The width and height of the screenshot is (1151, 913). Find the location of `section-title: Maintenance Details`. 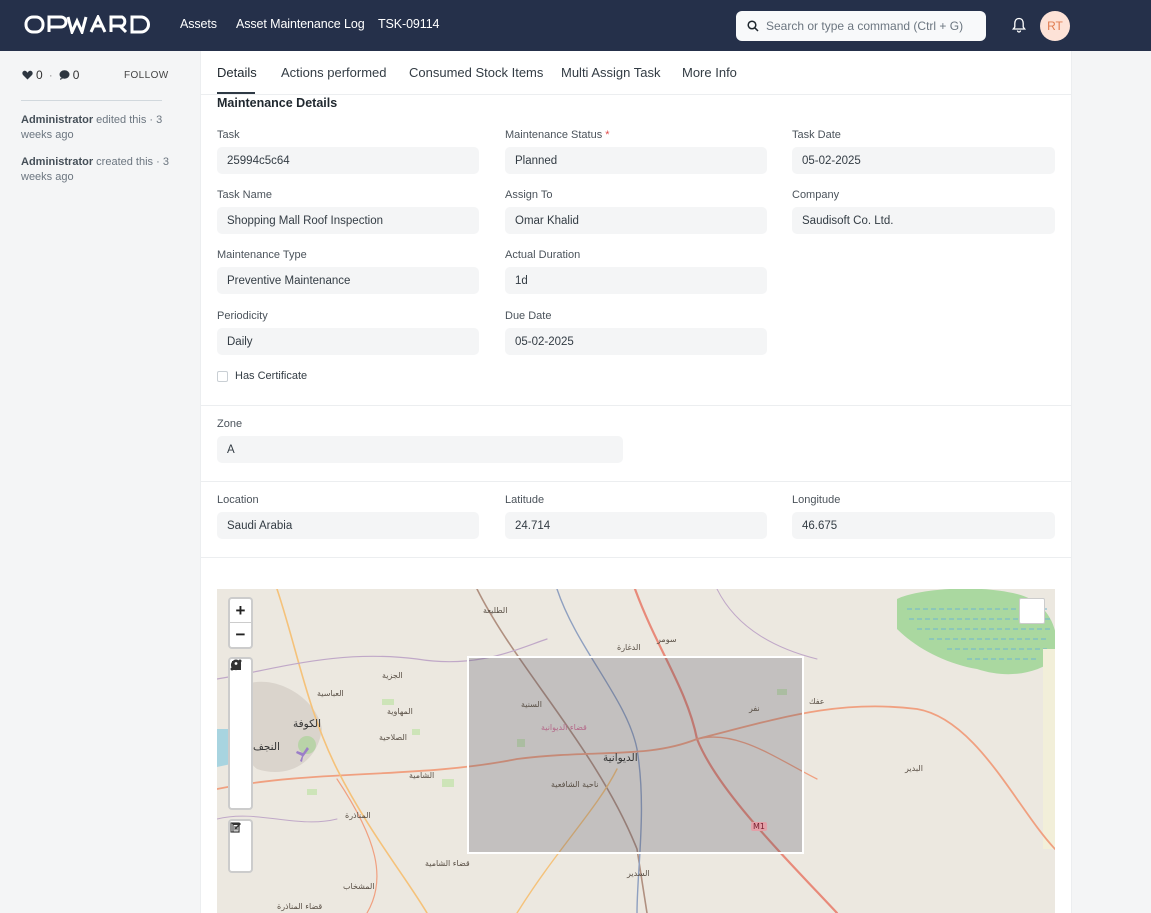

section-title: Maintenance Details is located at coordinates (277, 103).